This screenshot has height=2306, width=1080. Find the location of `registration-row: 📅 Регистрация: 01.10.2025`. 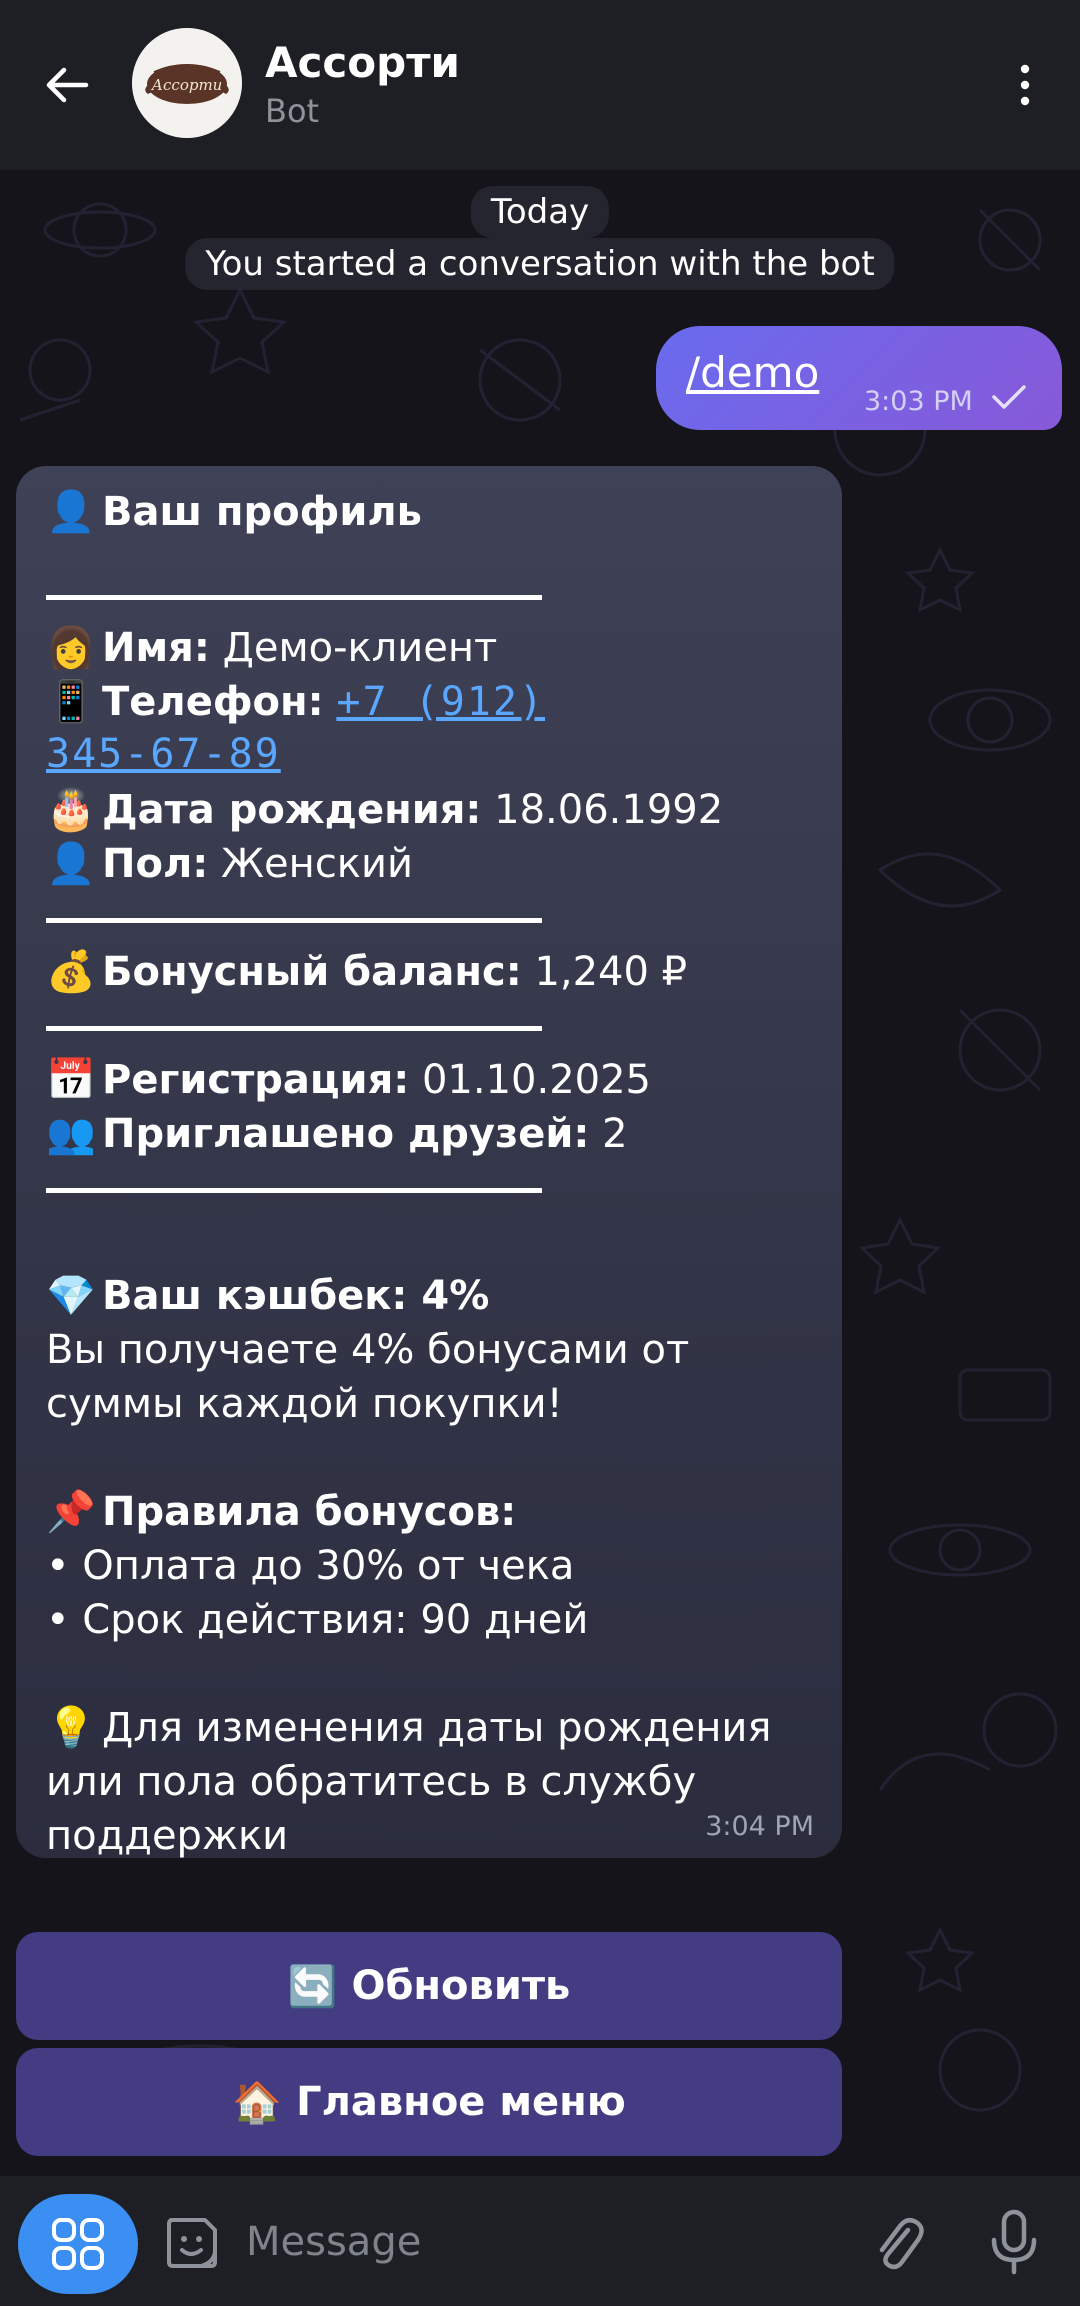

registration-row: 📅 Регистрация: 01.10.2025 is located at coordinates (348, 1080).